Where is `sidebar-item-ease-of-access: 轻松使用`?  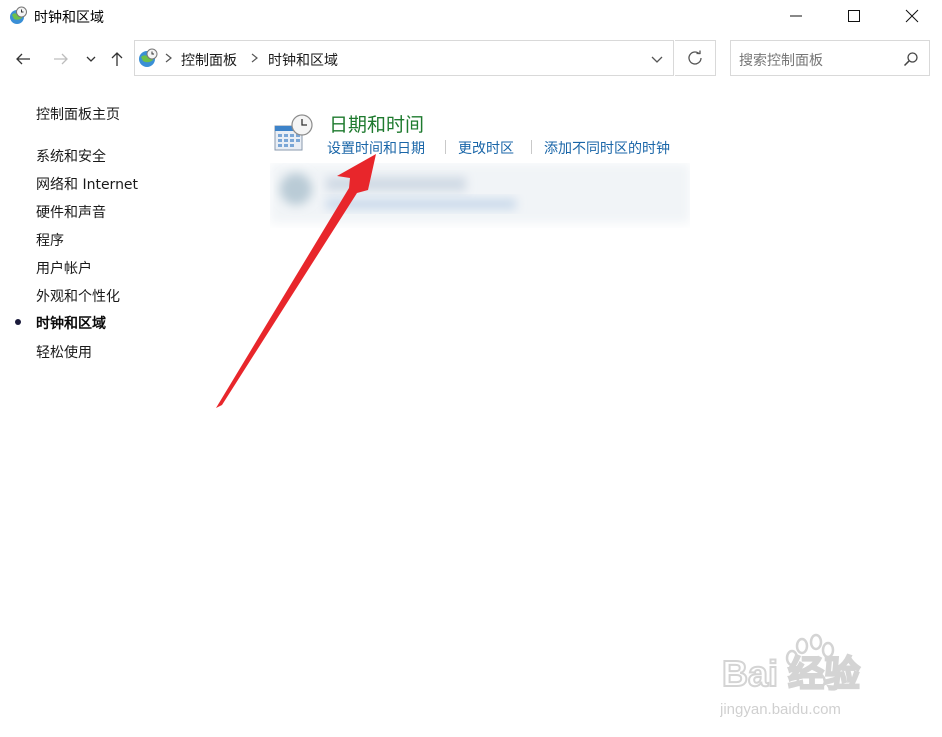
sidebar-item-ease-of-access: 轻松使用 is located at coordinates (64, 352).